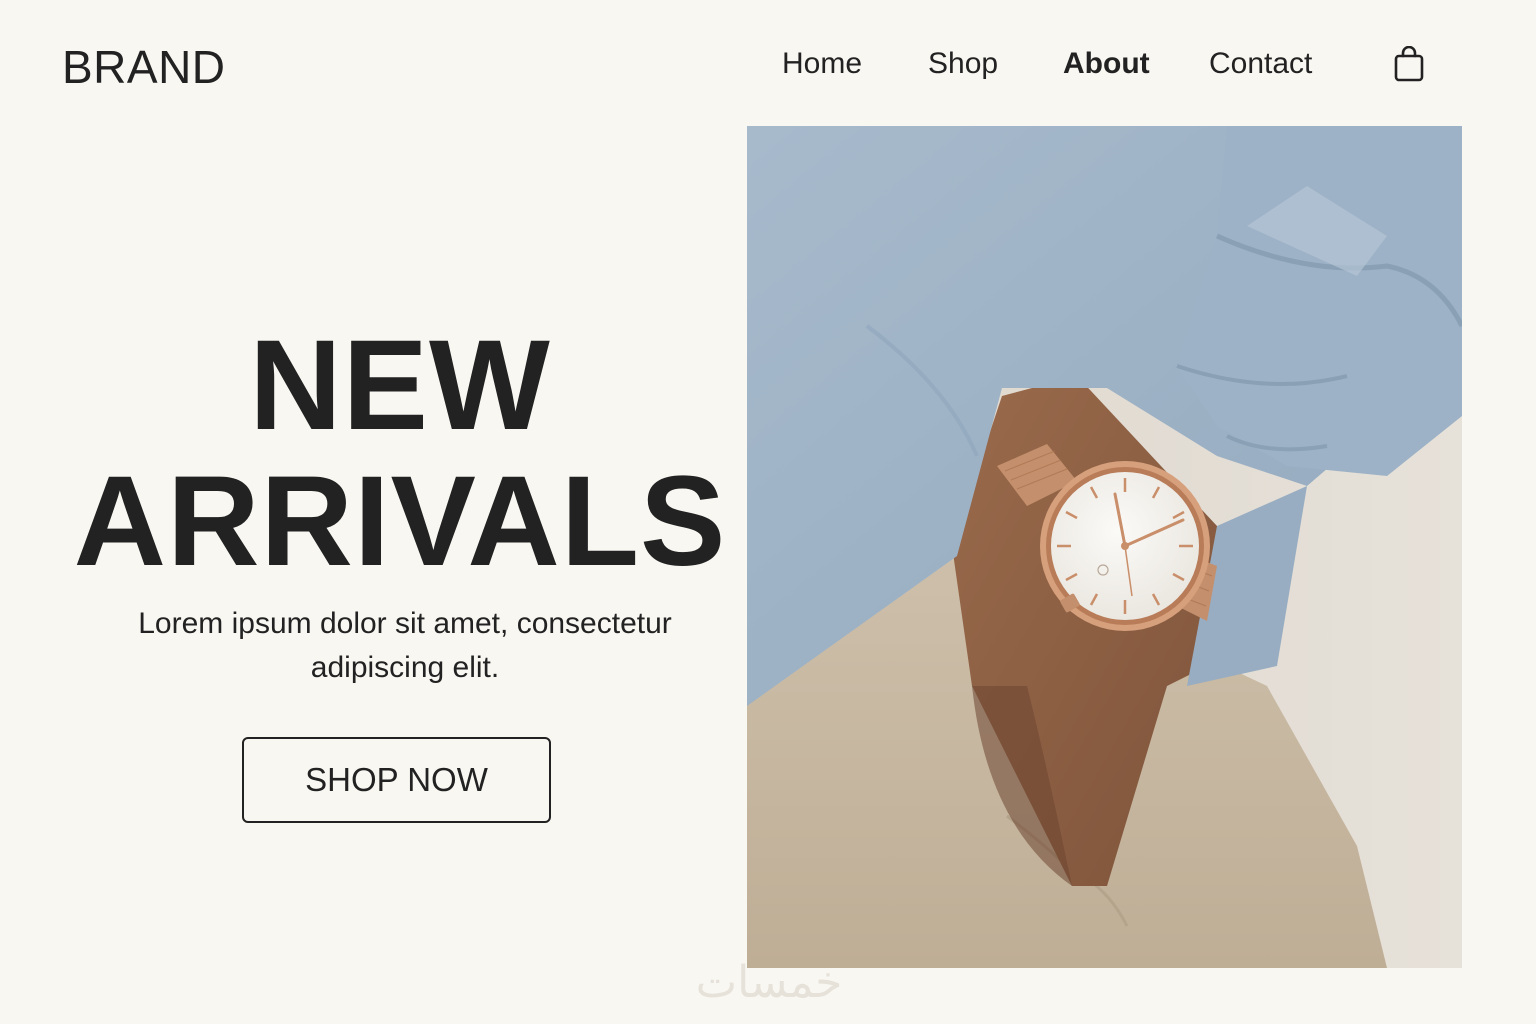  Describe the element at coordinates (400, 521) in the screenshot. I see `hero-title-line-2: ARRIVALS` at that location.